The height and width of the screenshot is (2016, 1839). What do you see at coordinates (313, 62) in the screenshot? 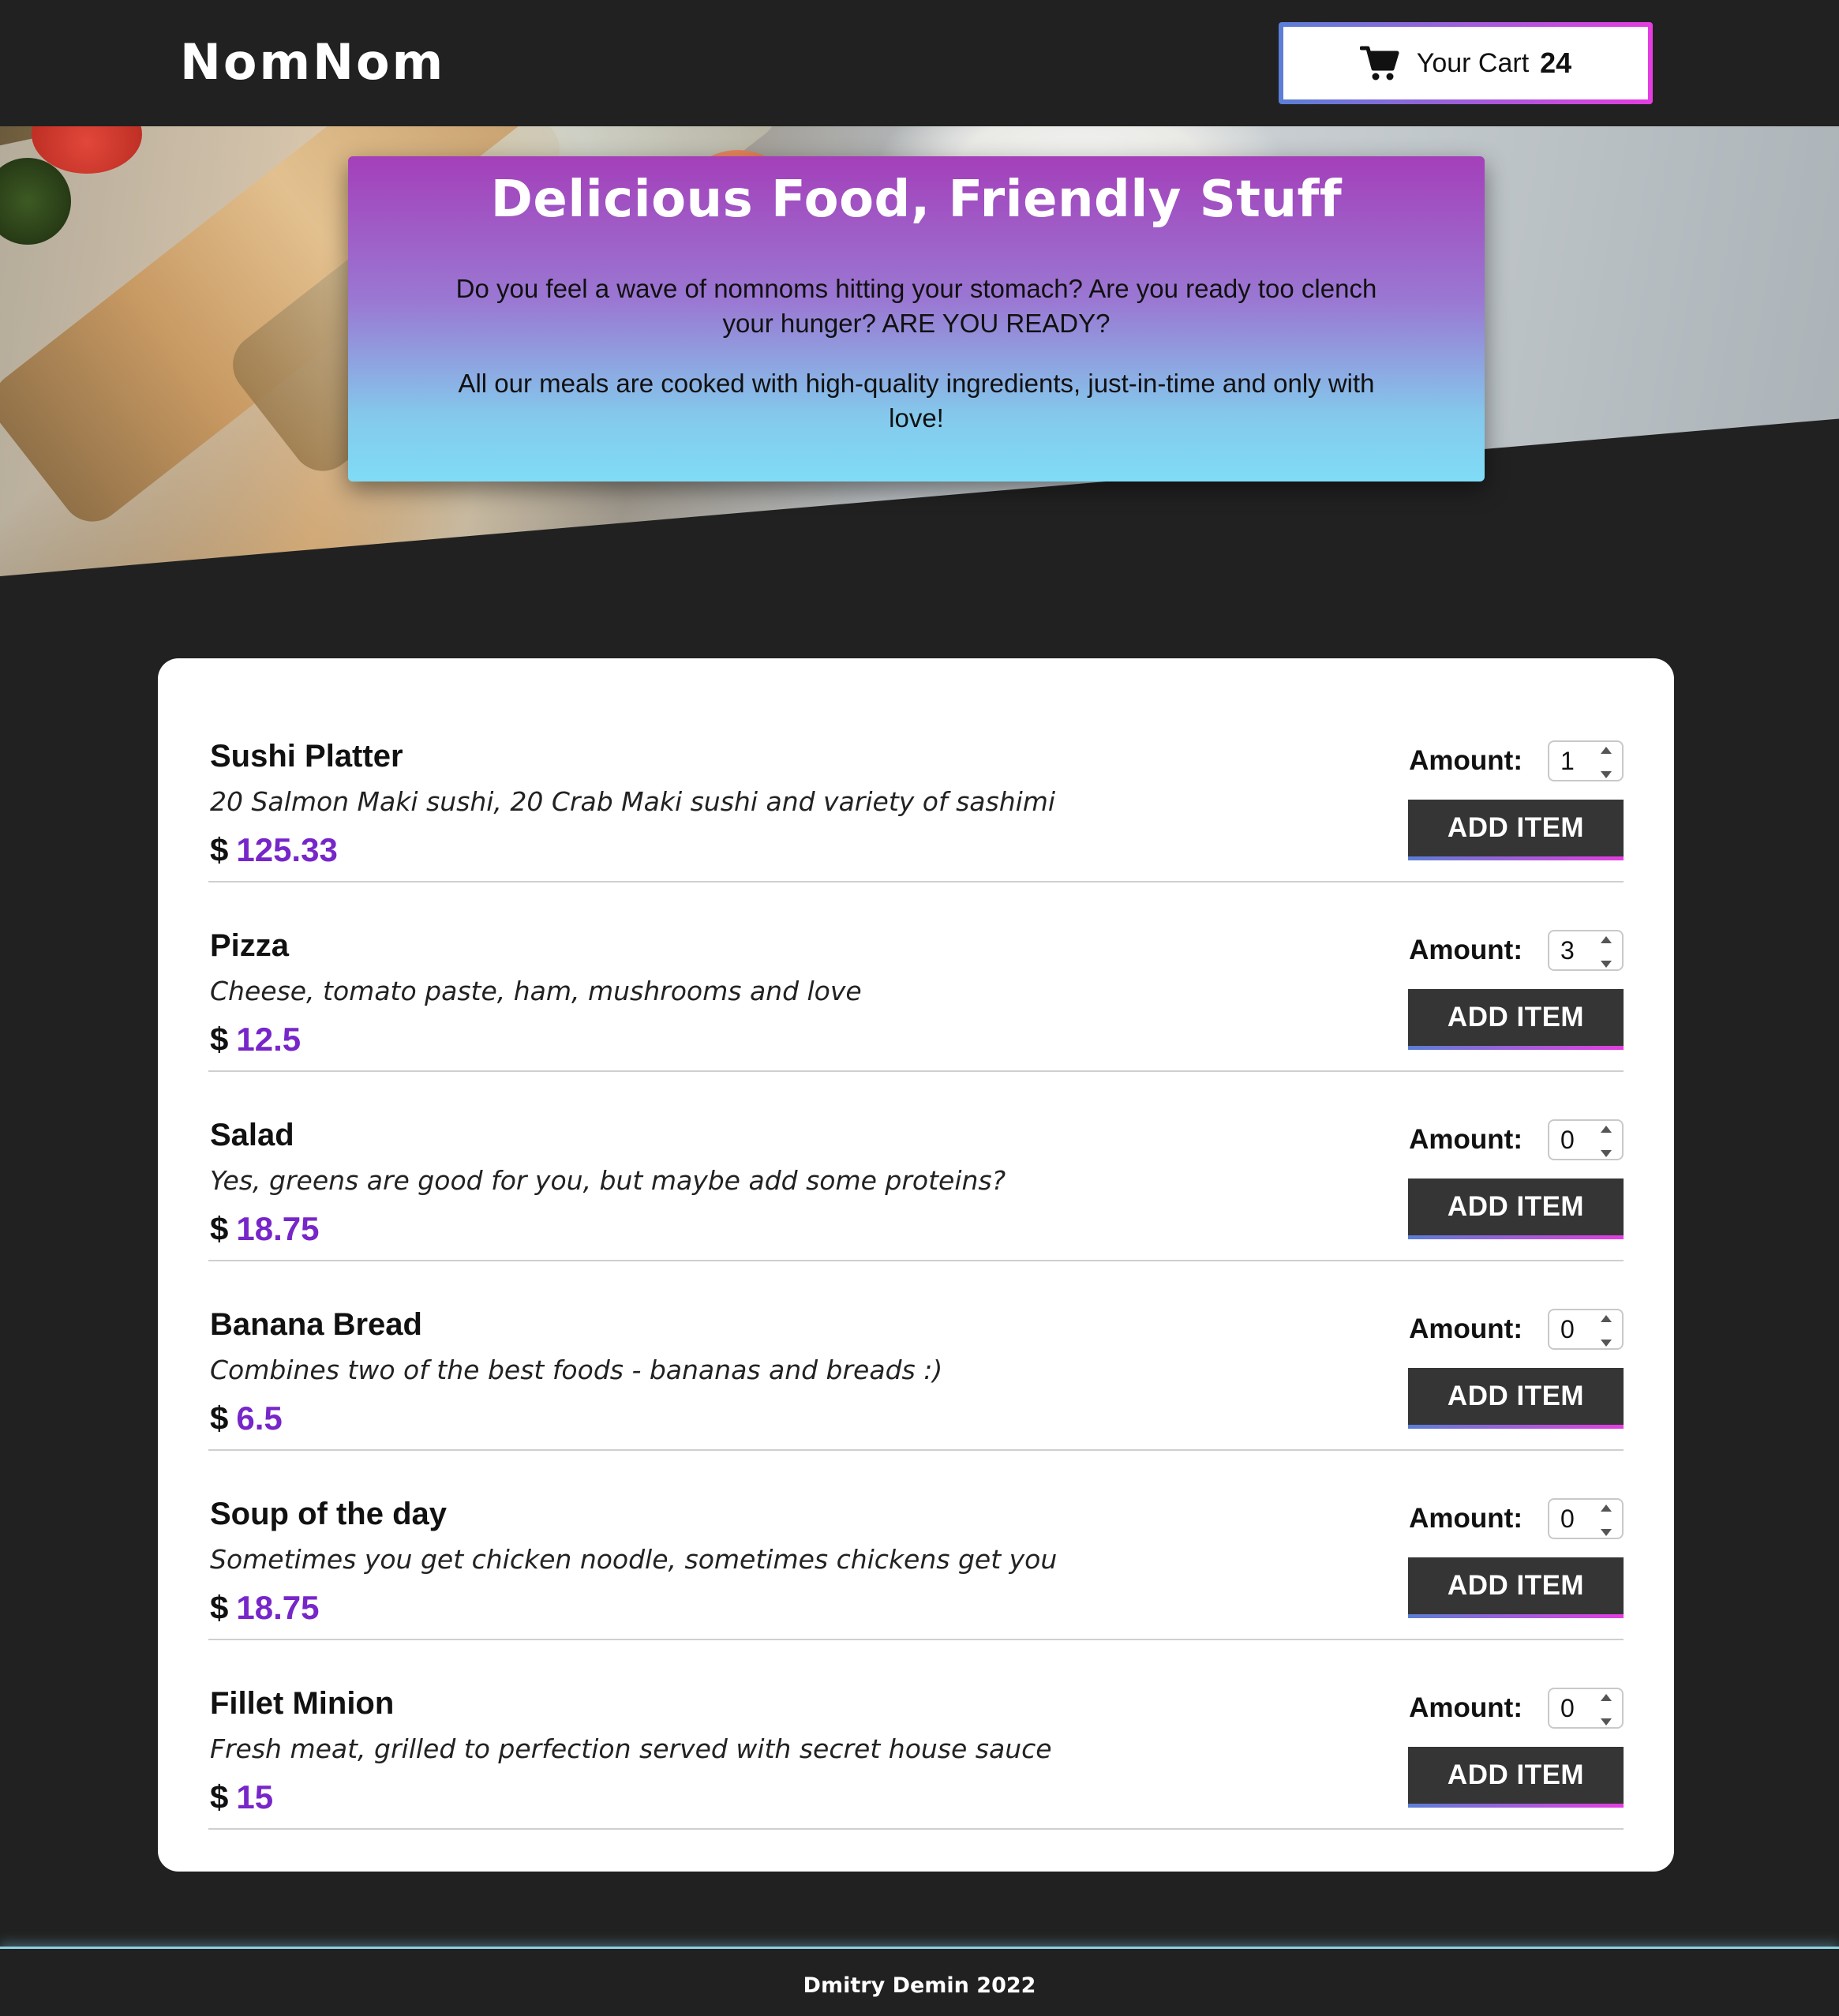
I see `logo: NomNom` at bounding box center [313, 62].